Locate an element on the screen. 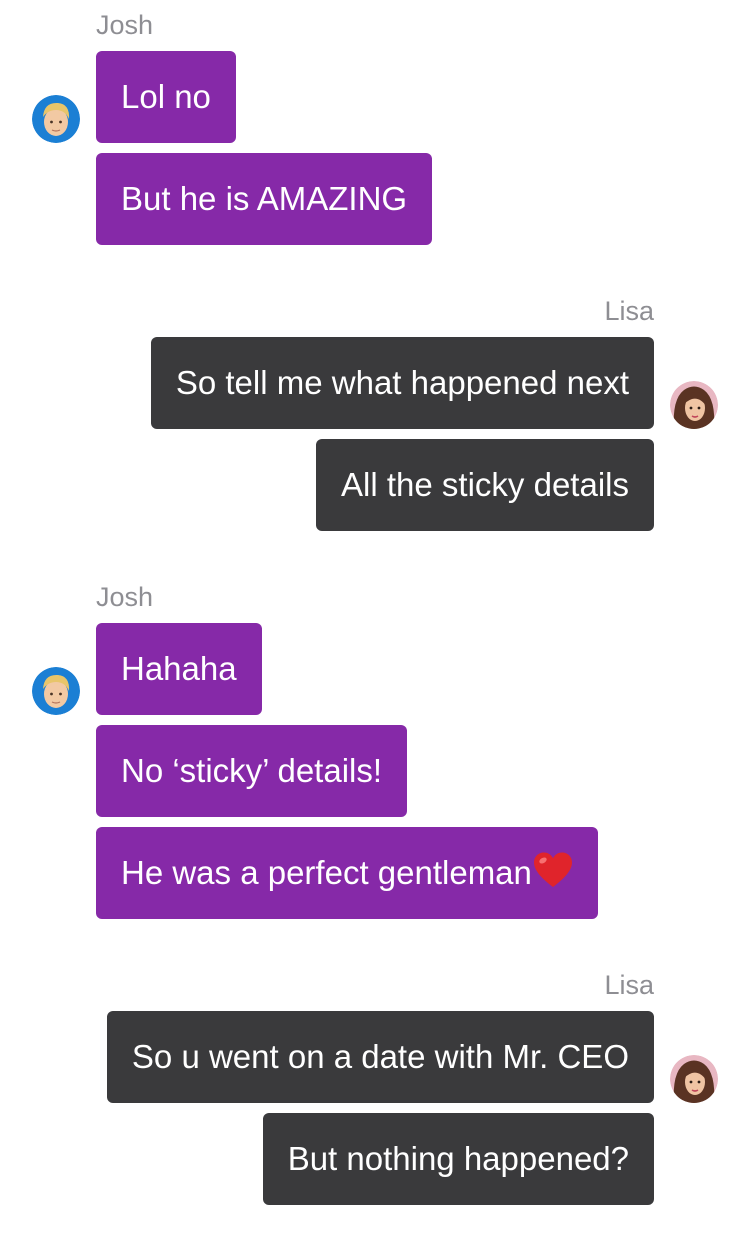 The image size is (750, 1248). message-bubble: Hahaha is located at coordinates (179, 669).